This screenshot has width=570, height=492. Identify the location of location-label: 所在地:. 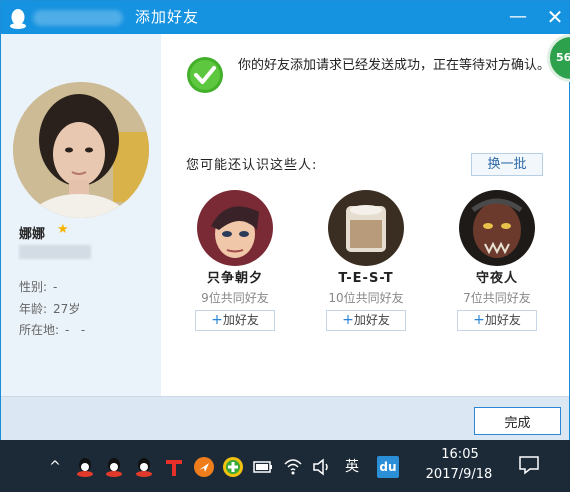
(39, 330).